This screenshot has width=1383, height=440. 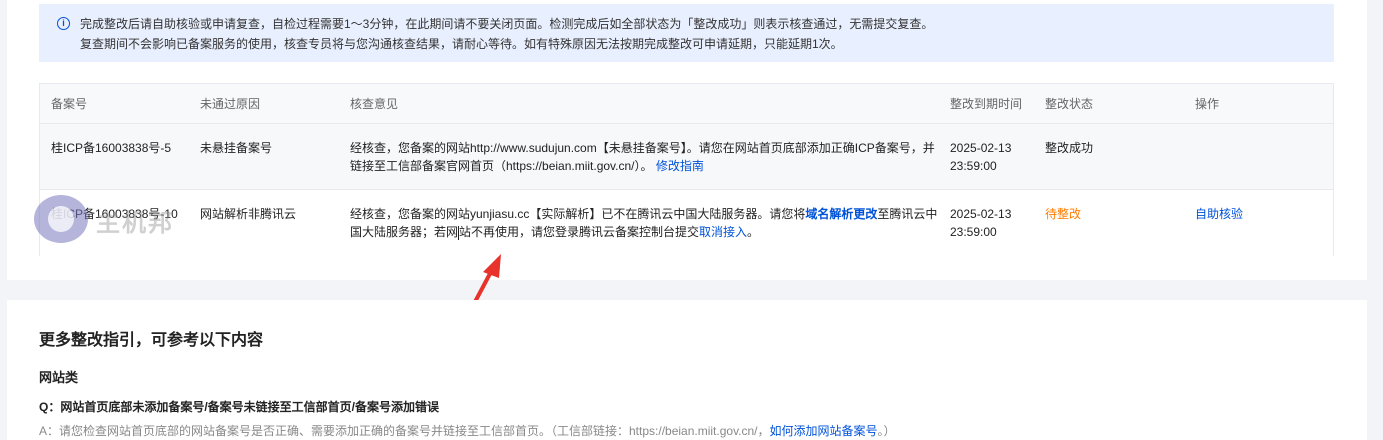 I want to click on status-badge: 待整改, so click(x=1063, y=214).